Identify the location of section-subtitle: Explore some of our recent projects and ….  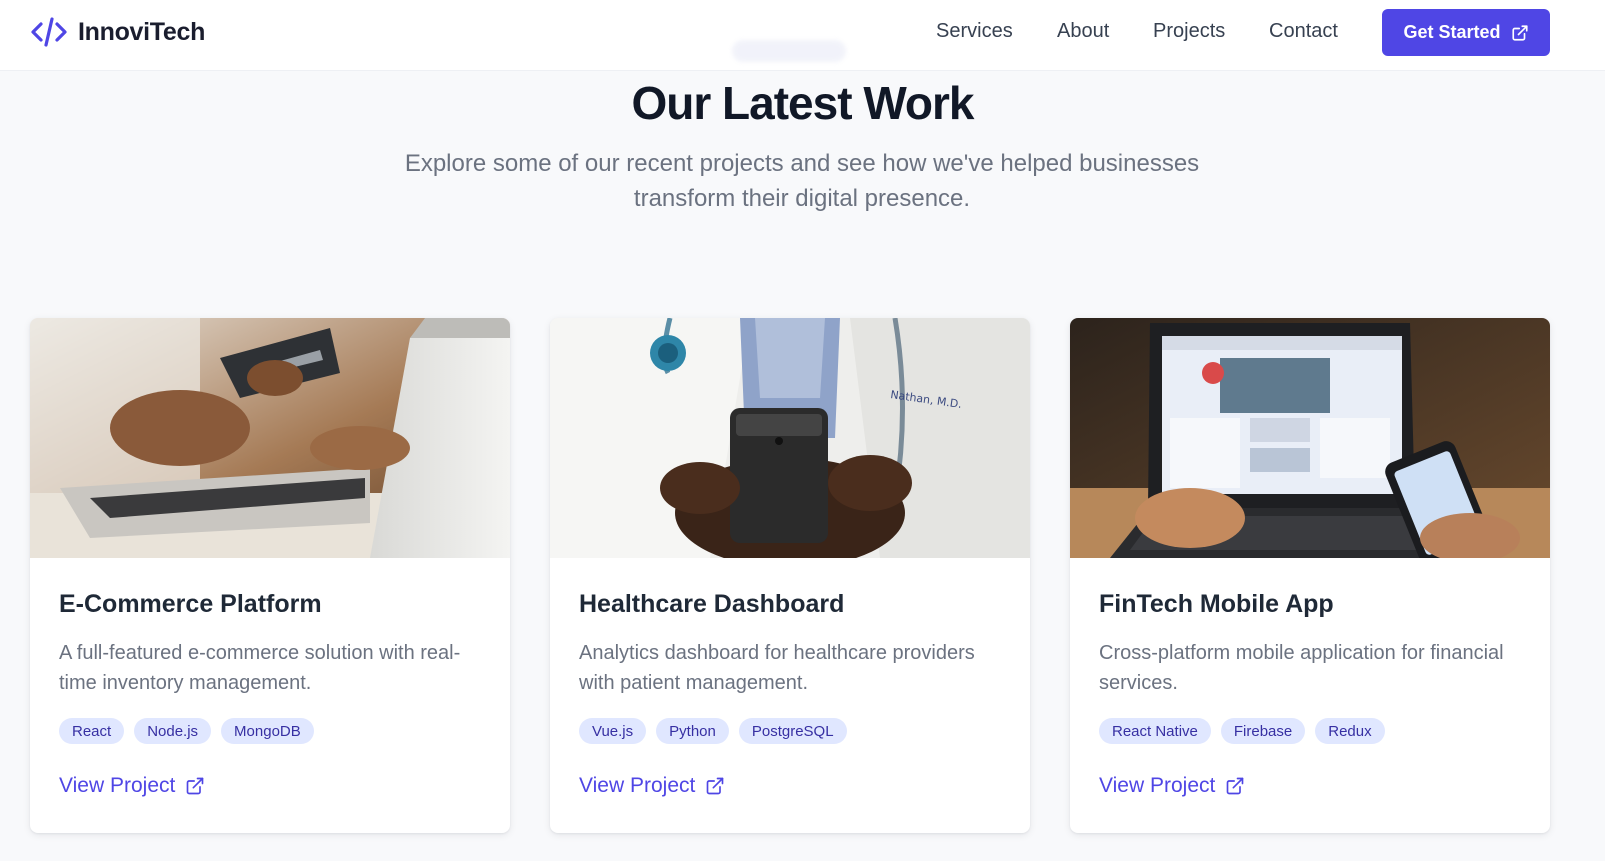
(802, 181).